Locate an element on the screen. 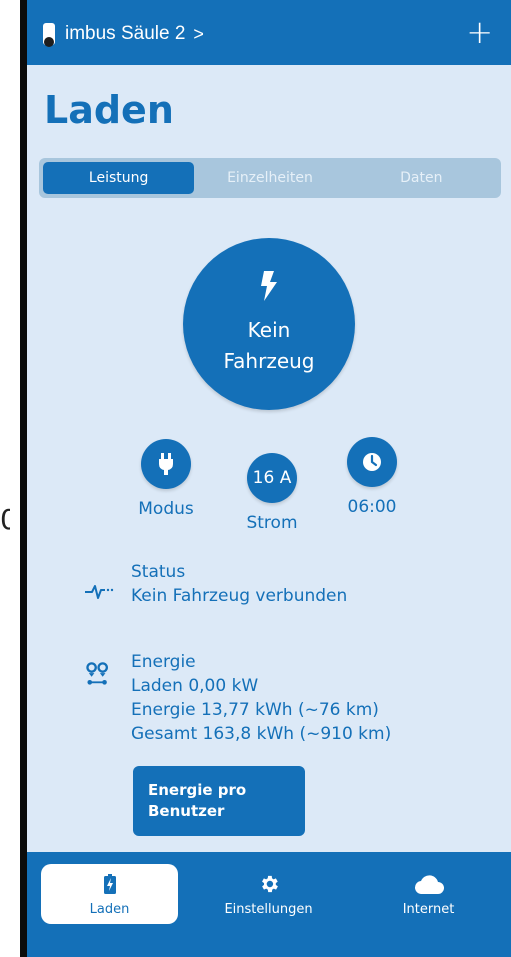  tab-daten: Daten is located at coordinates (421, 178).